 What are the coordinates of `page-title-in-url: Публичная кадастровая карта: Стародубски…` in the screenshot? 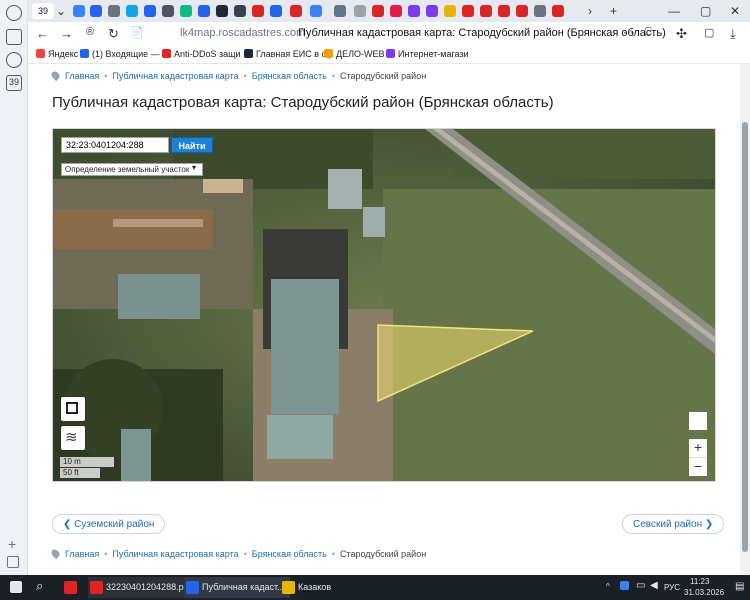 It's located at (482, 33).